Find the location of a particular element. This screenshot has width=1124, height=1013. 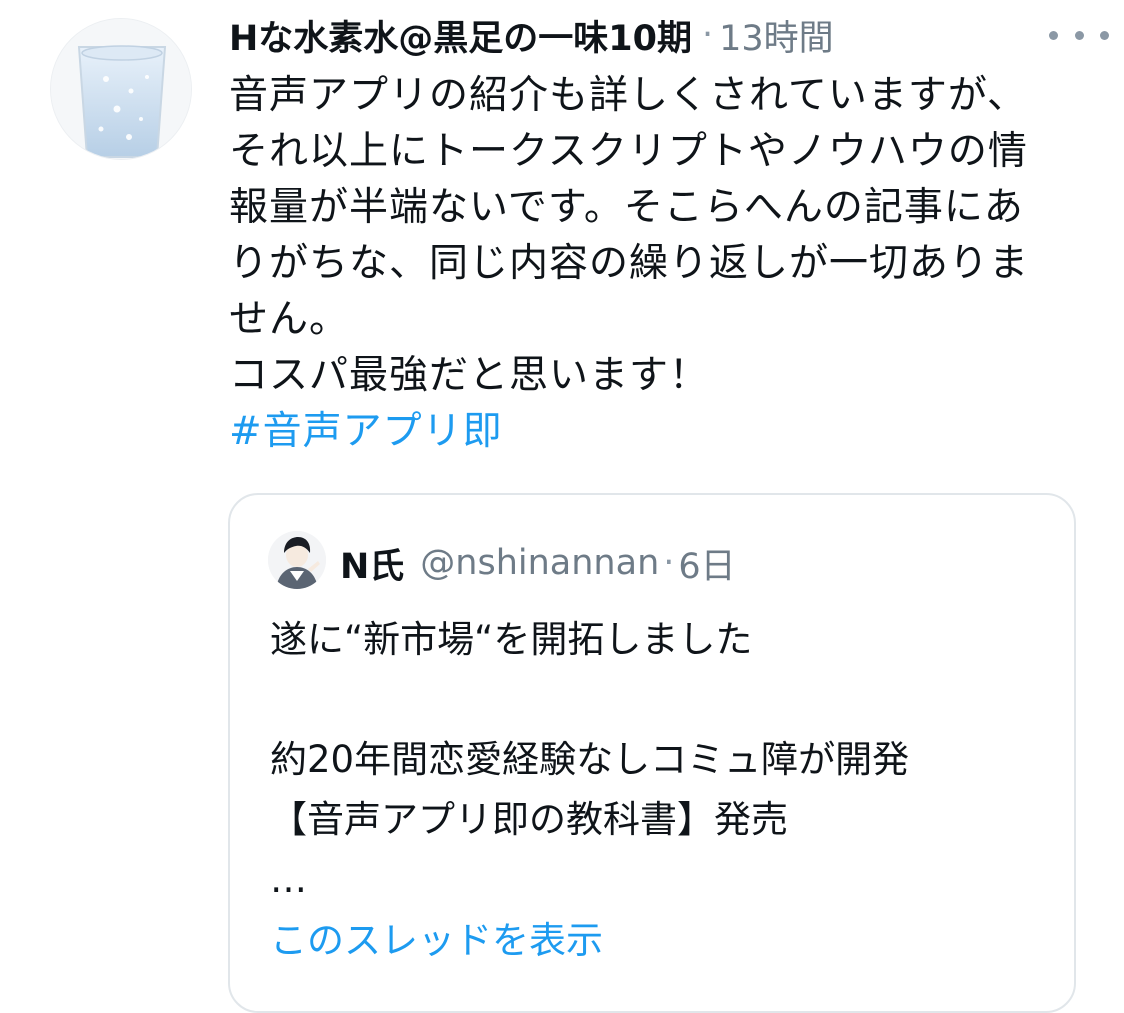

tweet-text-line: 音声アプリの紹介も詳しくされていますが、 is located at coordinates (628, 95).